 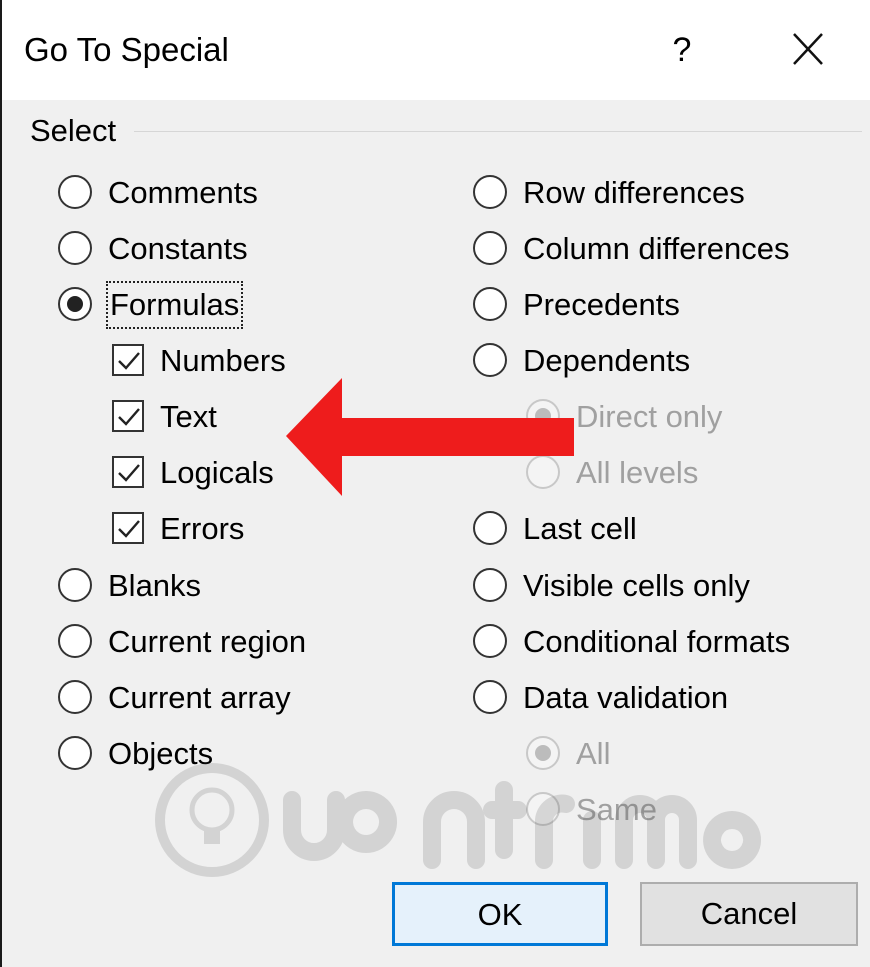 I want to click on group-divider, so click(x=498, y=131).